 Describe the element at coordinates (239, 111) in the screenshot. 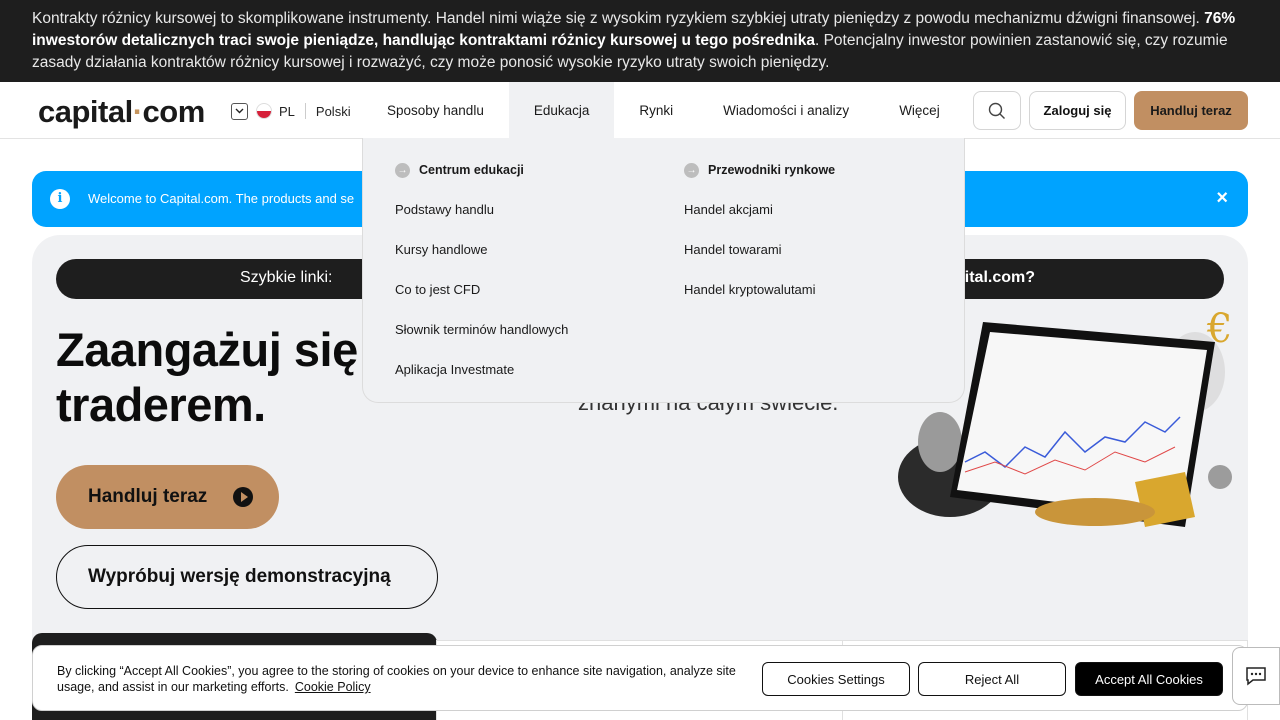

I see `chevron-down-icon` at that location.